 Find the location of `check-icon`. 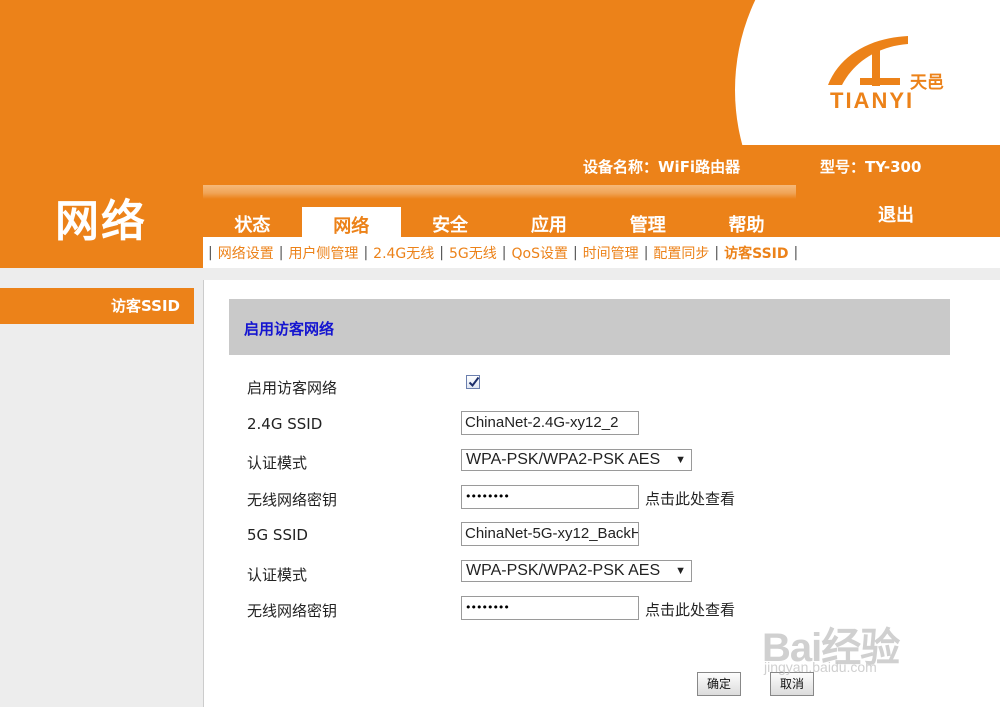

check-icon is located at coordinates (474, 382).